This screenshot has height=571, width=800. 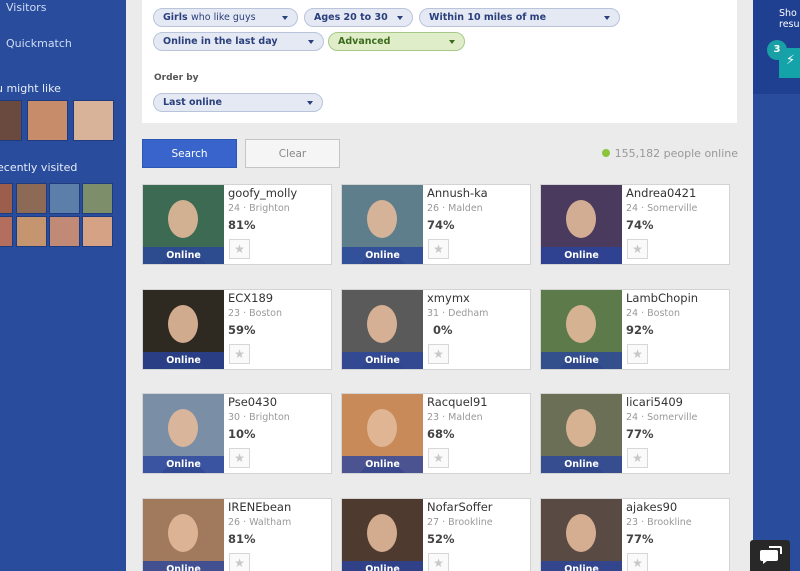 I want to click on profile-card: Online ECX189 23 · Boston 59% ★, so click(x=237, y=329).